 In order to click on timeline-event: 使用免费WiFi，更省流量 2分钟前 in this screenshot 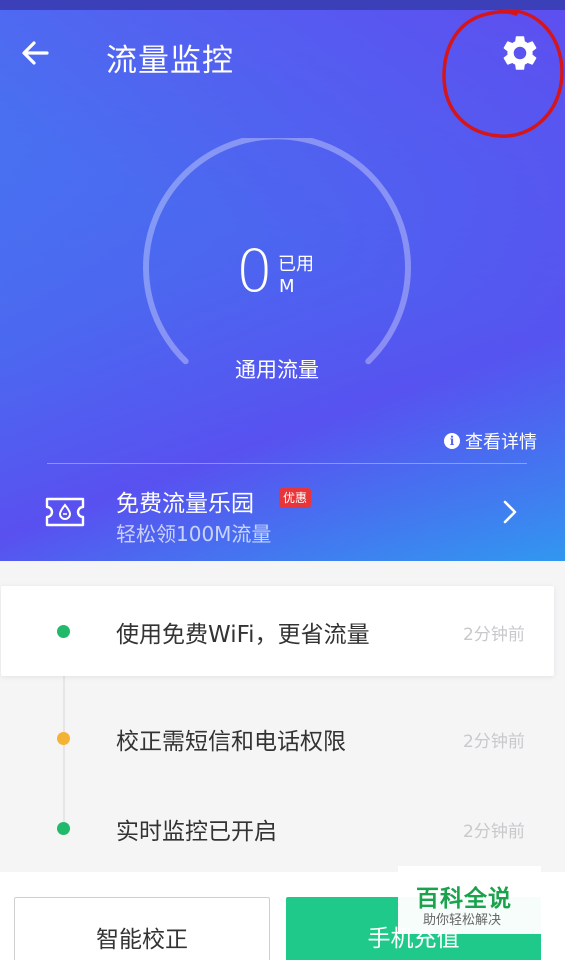, I will do `click(282, 631)`.